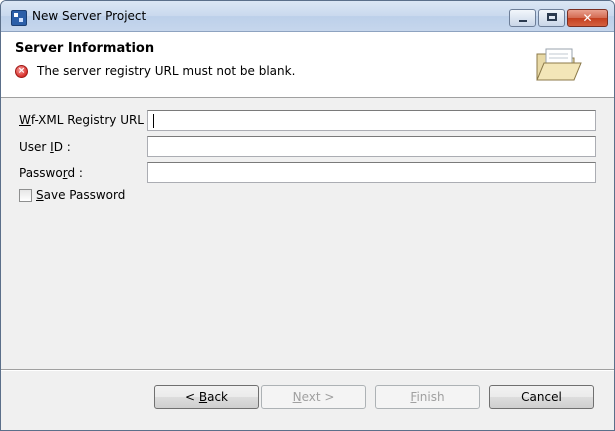 The height and width of the screenshot is (431, 615). Describe the element at coordinates (153, 121) in the screenshot. I see `text-cursor` at that location.